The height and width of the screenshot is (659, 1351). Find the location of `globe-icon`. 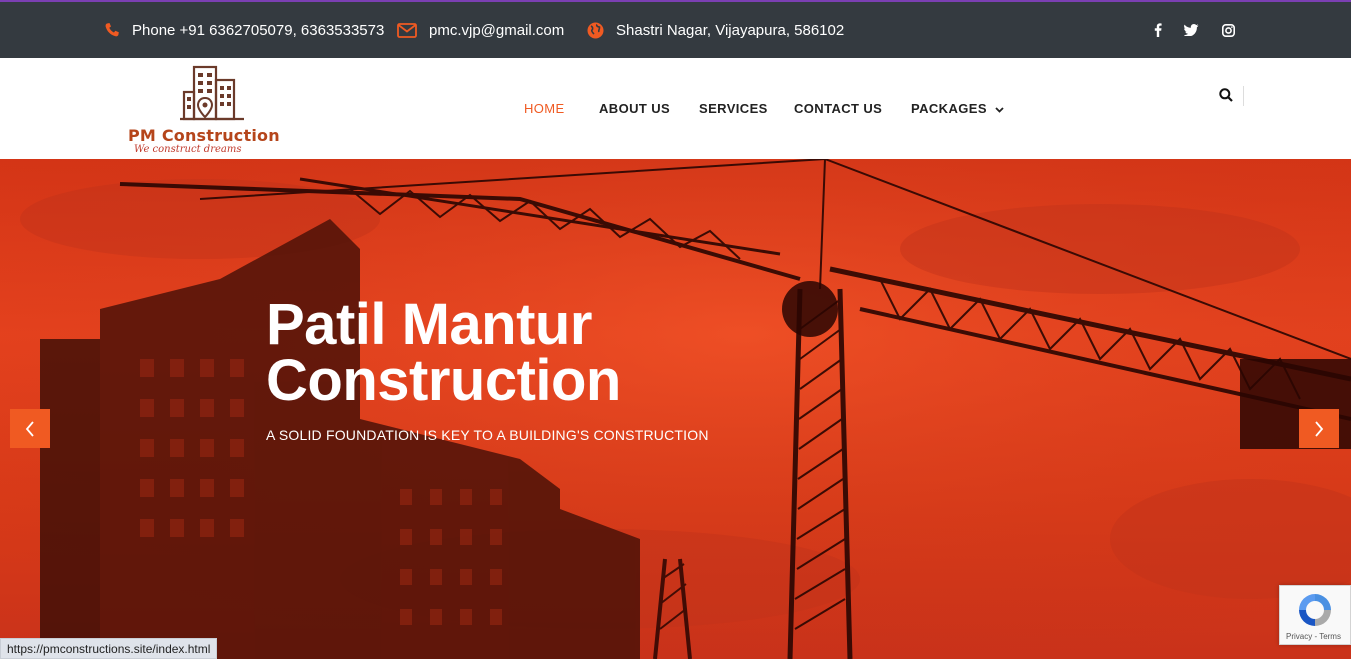

globe-icon is located at coordinates (595, 30).